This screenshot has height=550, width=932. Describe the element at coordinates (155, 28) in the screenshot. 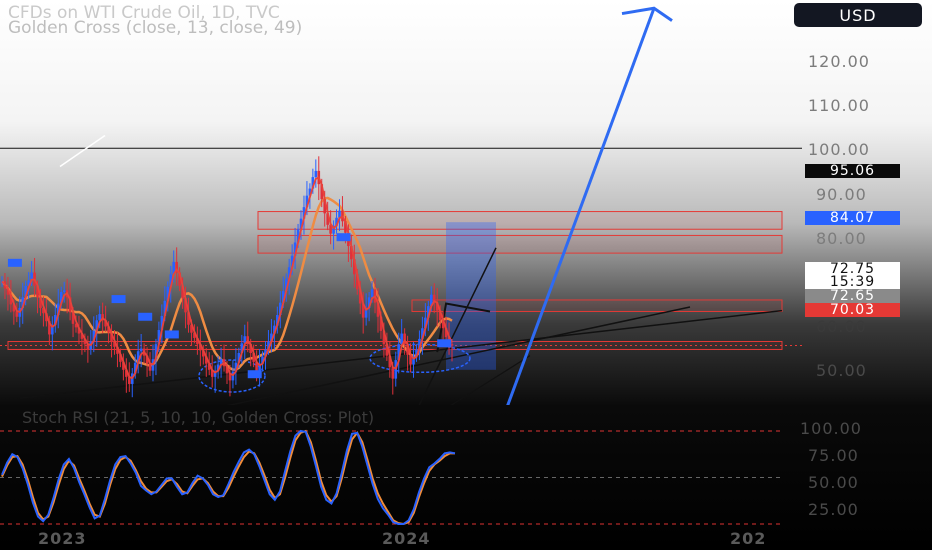

I see `indicator-title: Golden Cross (close, 13, close, 49)` at that location.